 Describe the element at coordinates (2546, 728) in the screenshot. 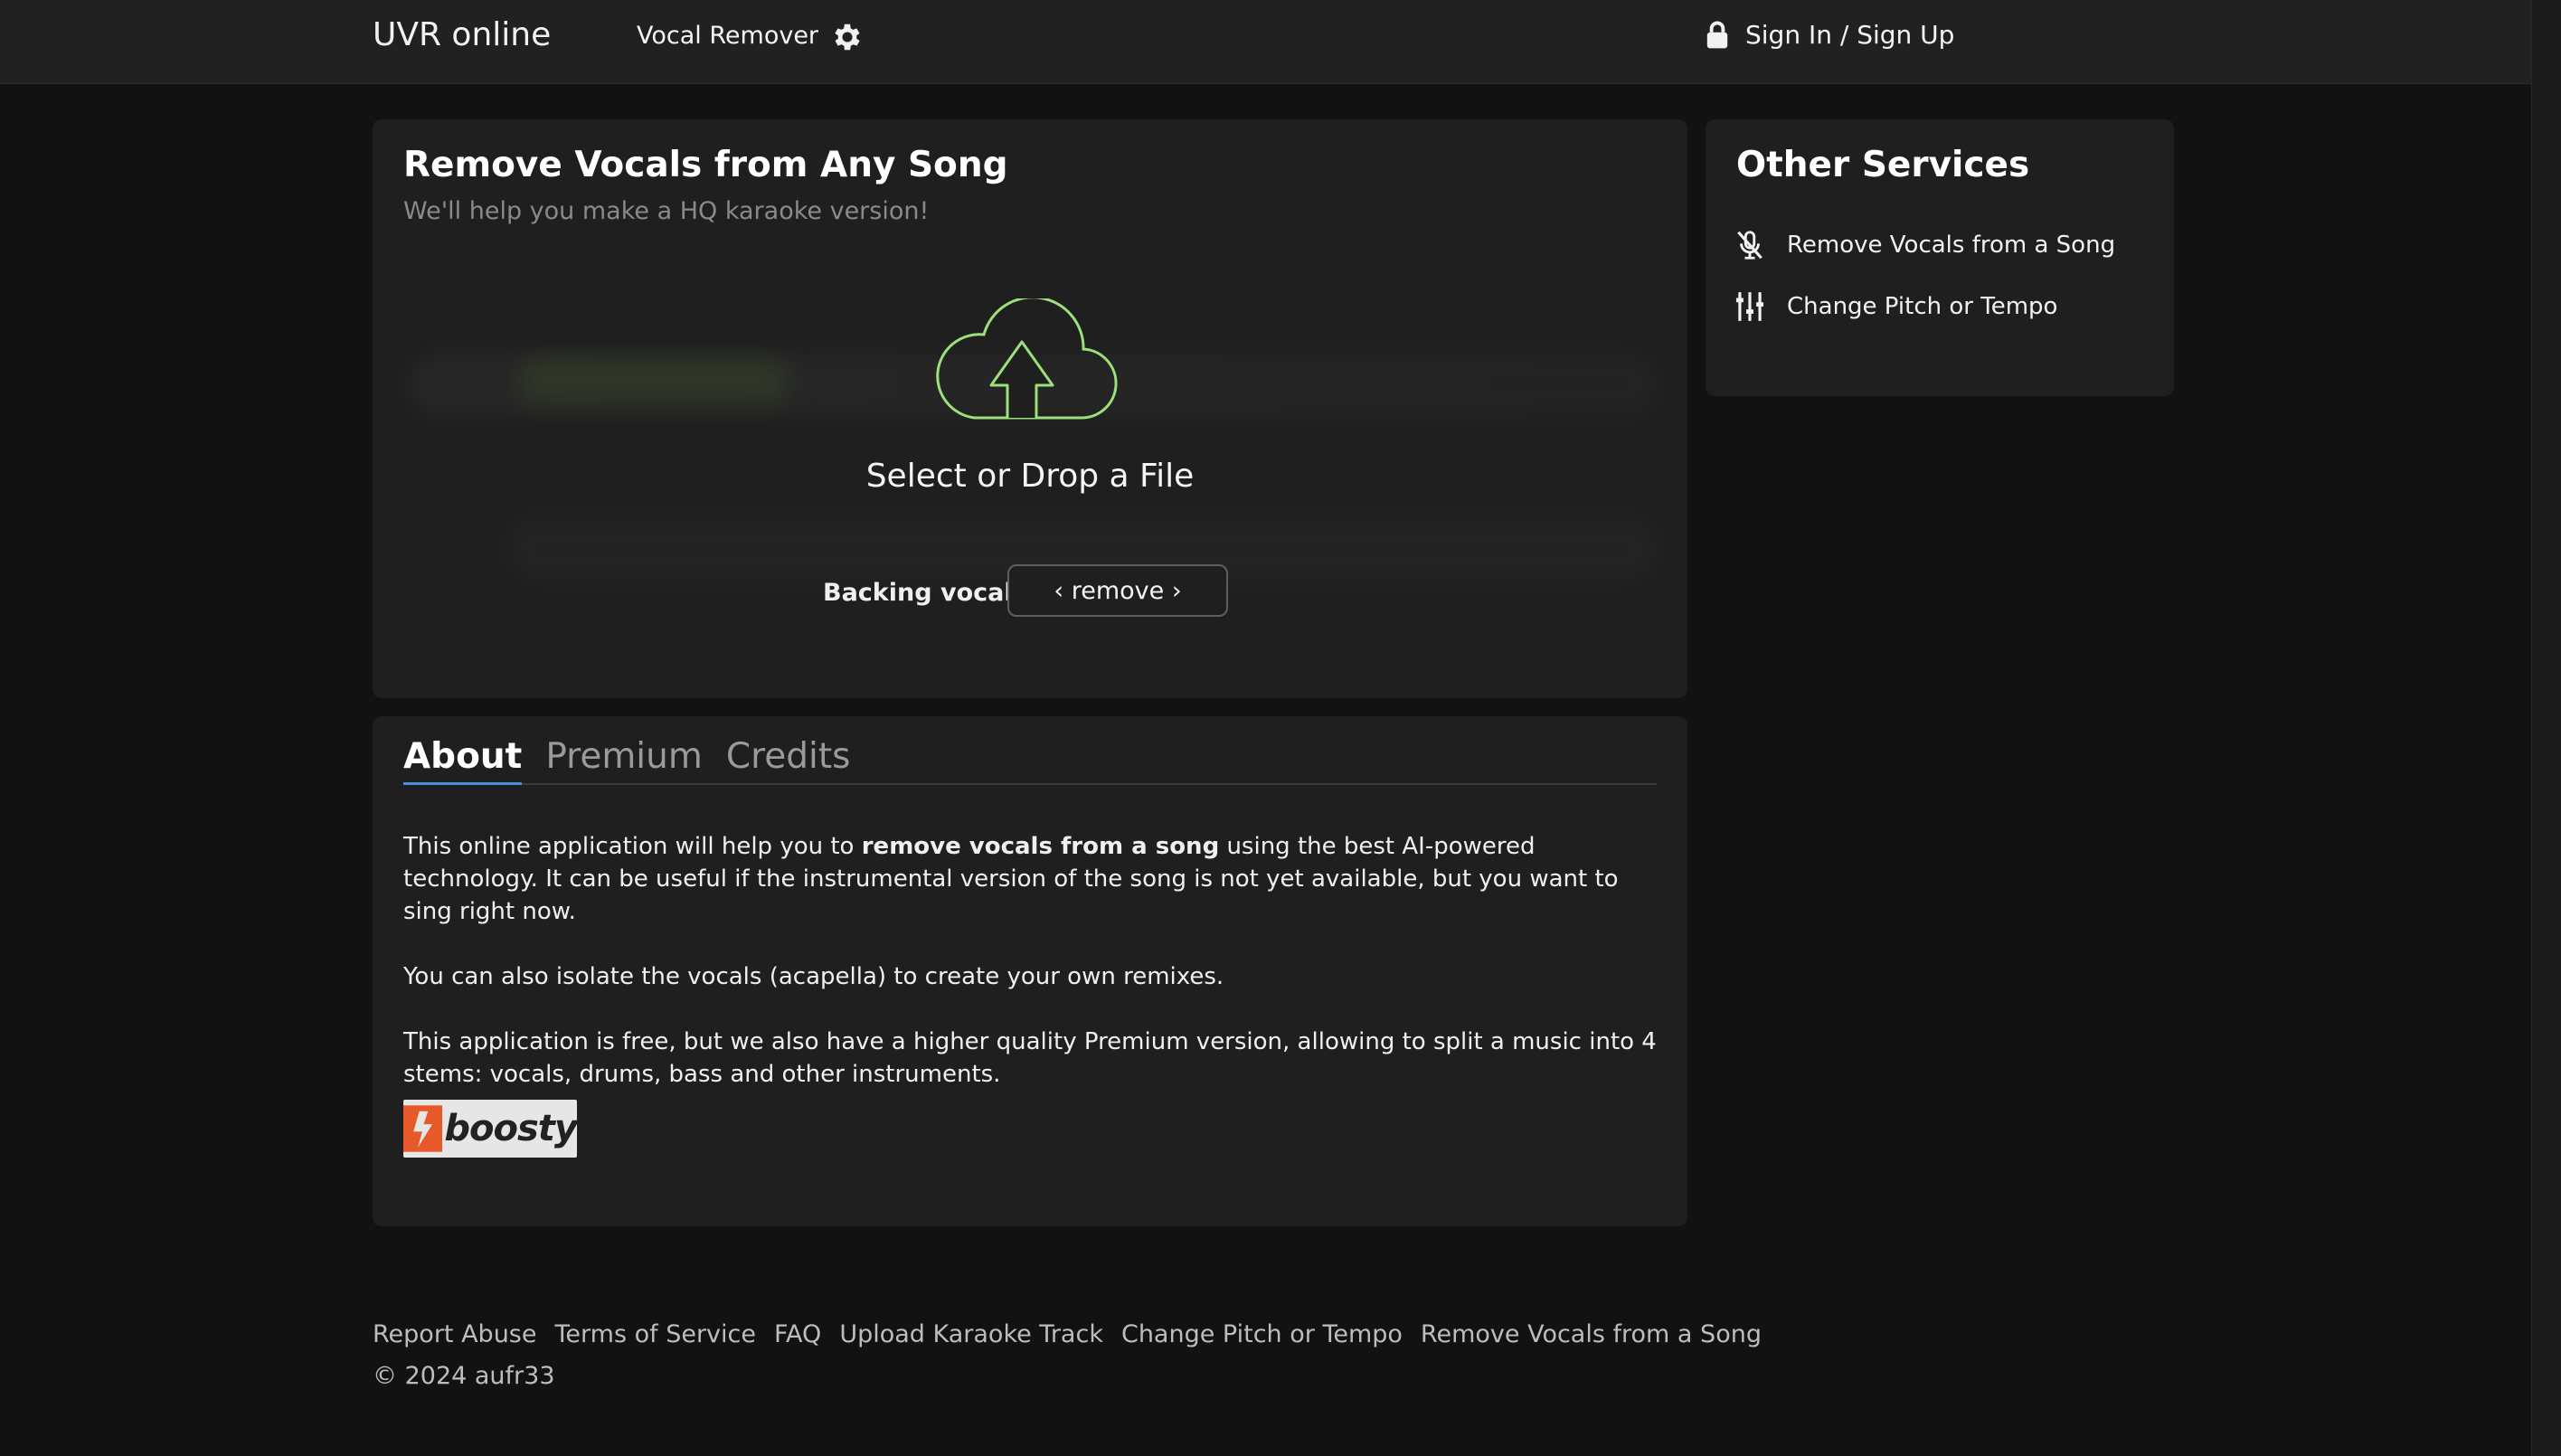

I see `page-scrollbar` at that location.